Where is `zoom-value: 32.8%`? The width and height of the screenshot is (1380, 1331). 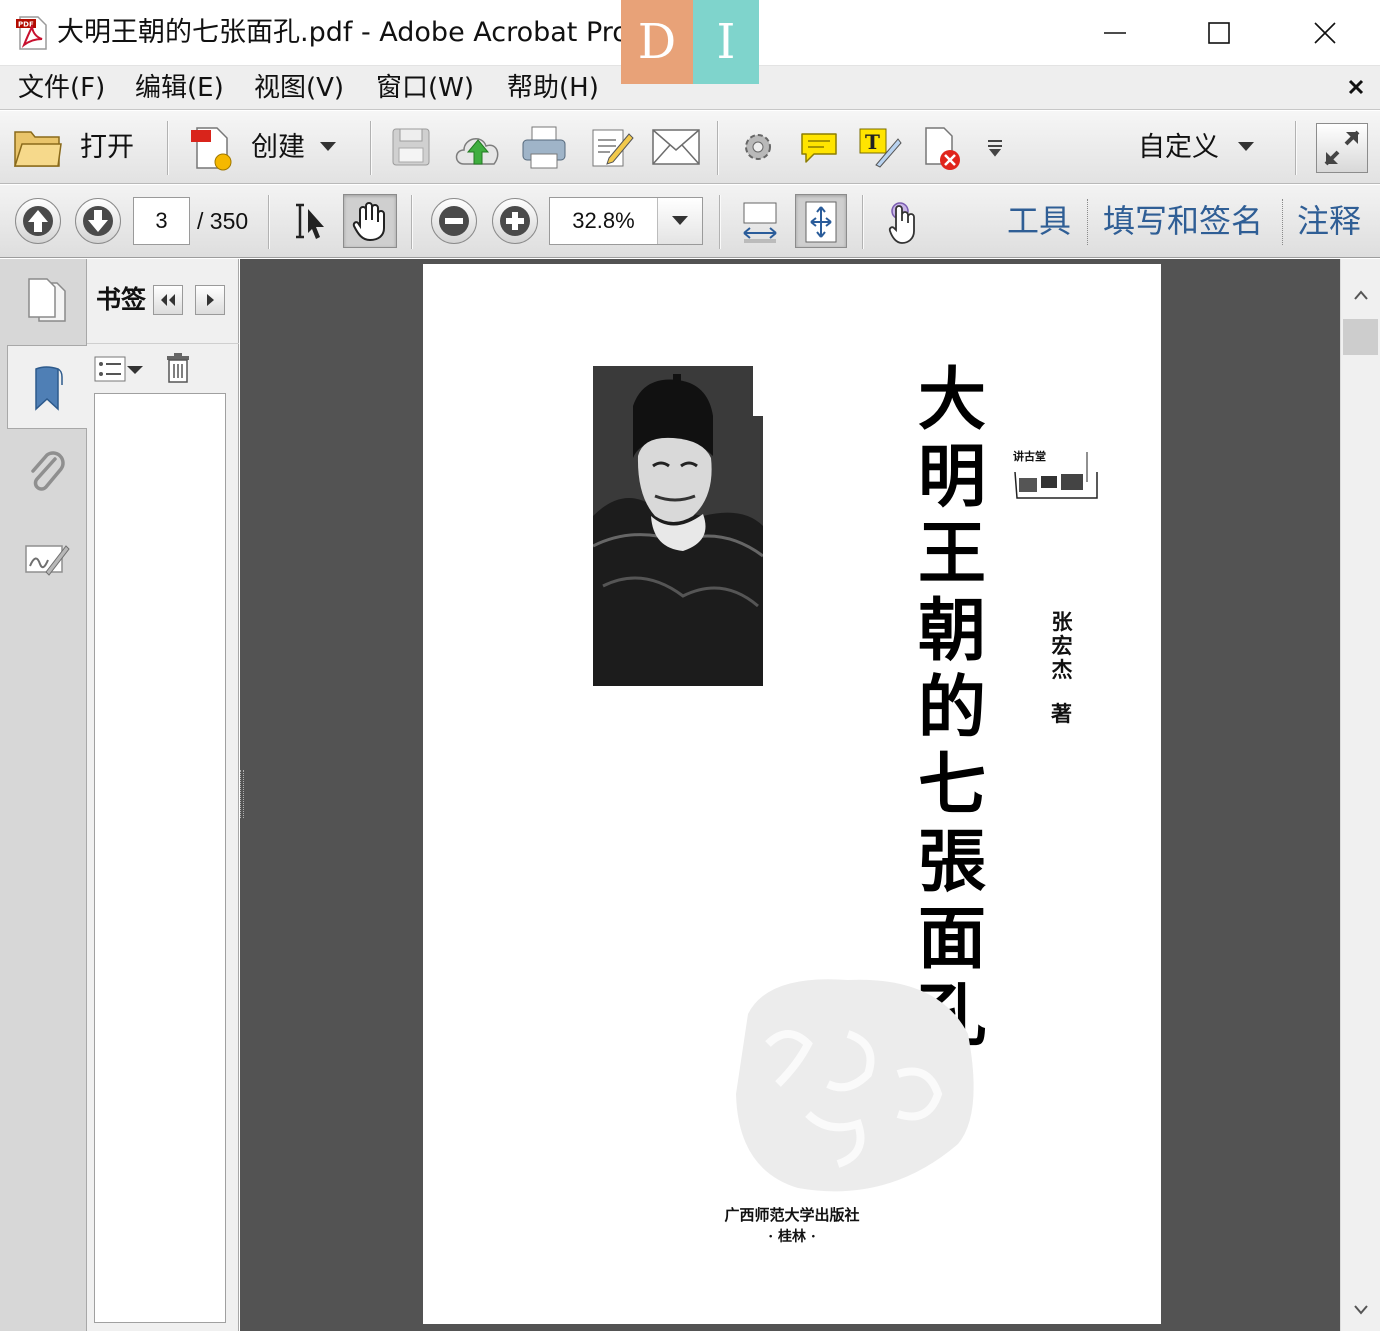
zoom-value: 32.8% is located at coordinates (603, 221).